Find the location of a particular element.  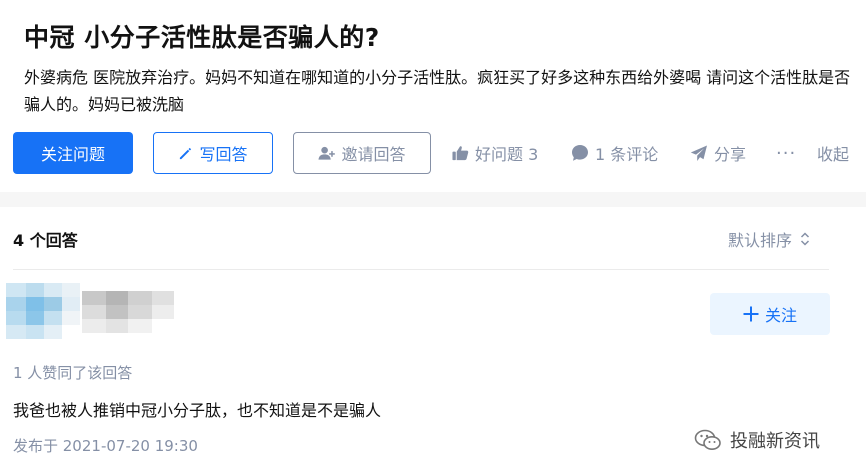

follow-question-button: 关注问题 is located at coordinates (73, 153).